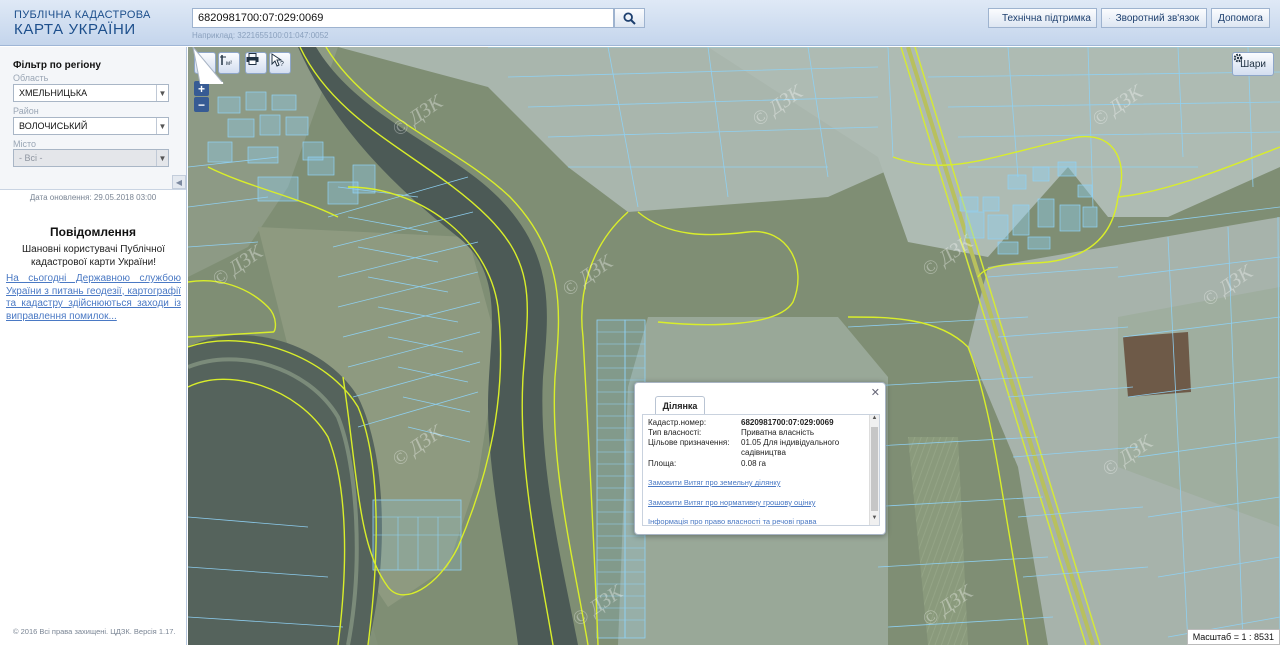 This screenshot has height=645, width=1280. I want to click on cursor-question-icon: ?, so click(277, 60).